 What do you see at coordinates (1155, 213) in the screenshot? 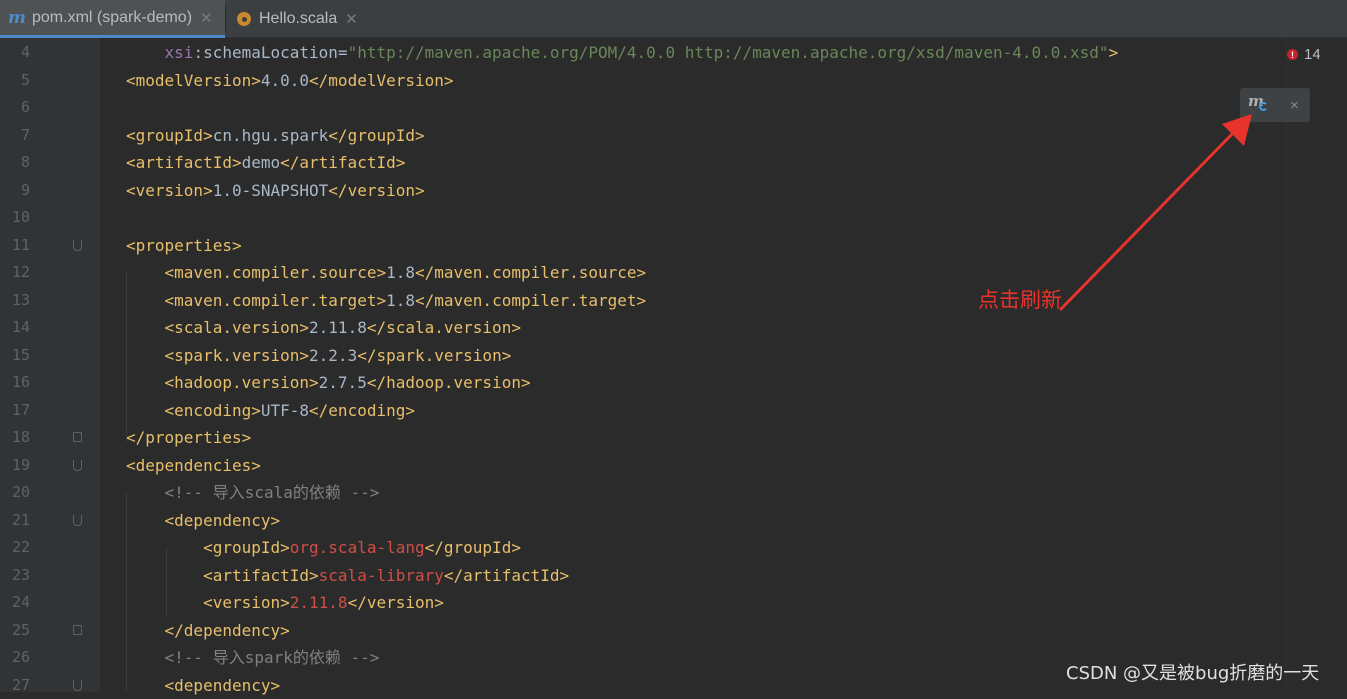
I see `annotation-arrow` at bounding box center [1155, 213].